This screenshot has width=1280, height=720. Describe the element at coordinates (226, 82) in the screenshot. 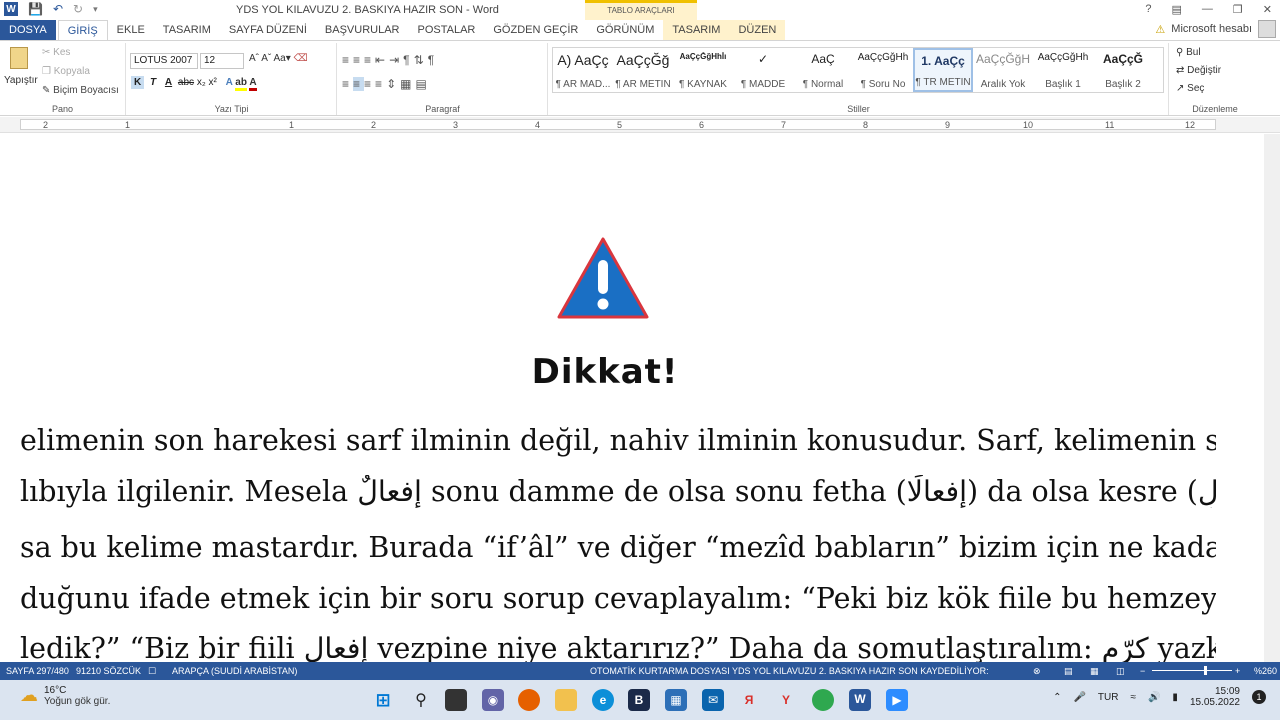

I see `text-effects-icon: A` at that location.